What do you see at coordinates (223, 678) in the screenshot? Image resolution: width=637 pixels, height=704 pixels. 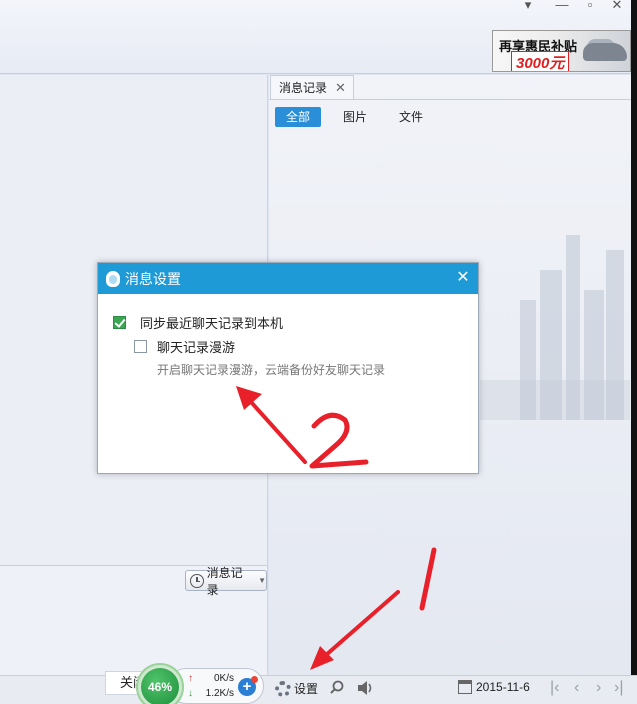 I see `upload-speed: 0K/s` at bounding box center [223, 678].